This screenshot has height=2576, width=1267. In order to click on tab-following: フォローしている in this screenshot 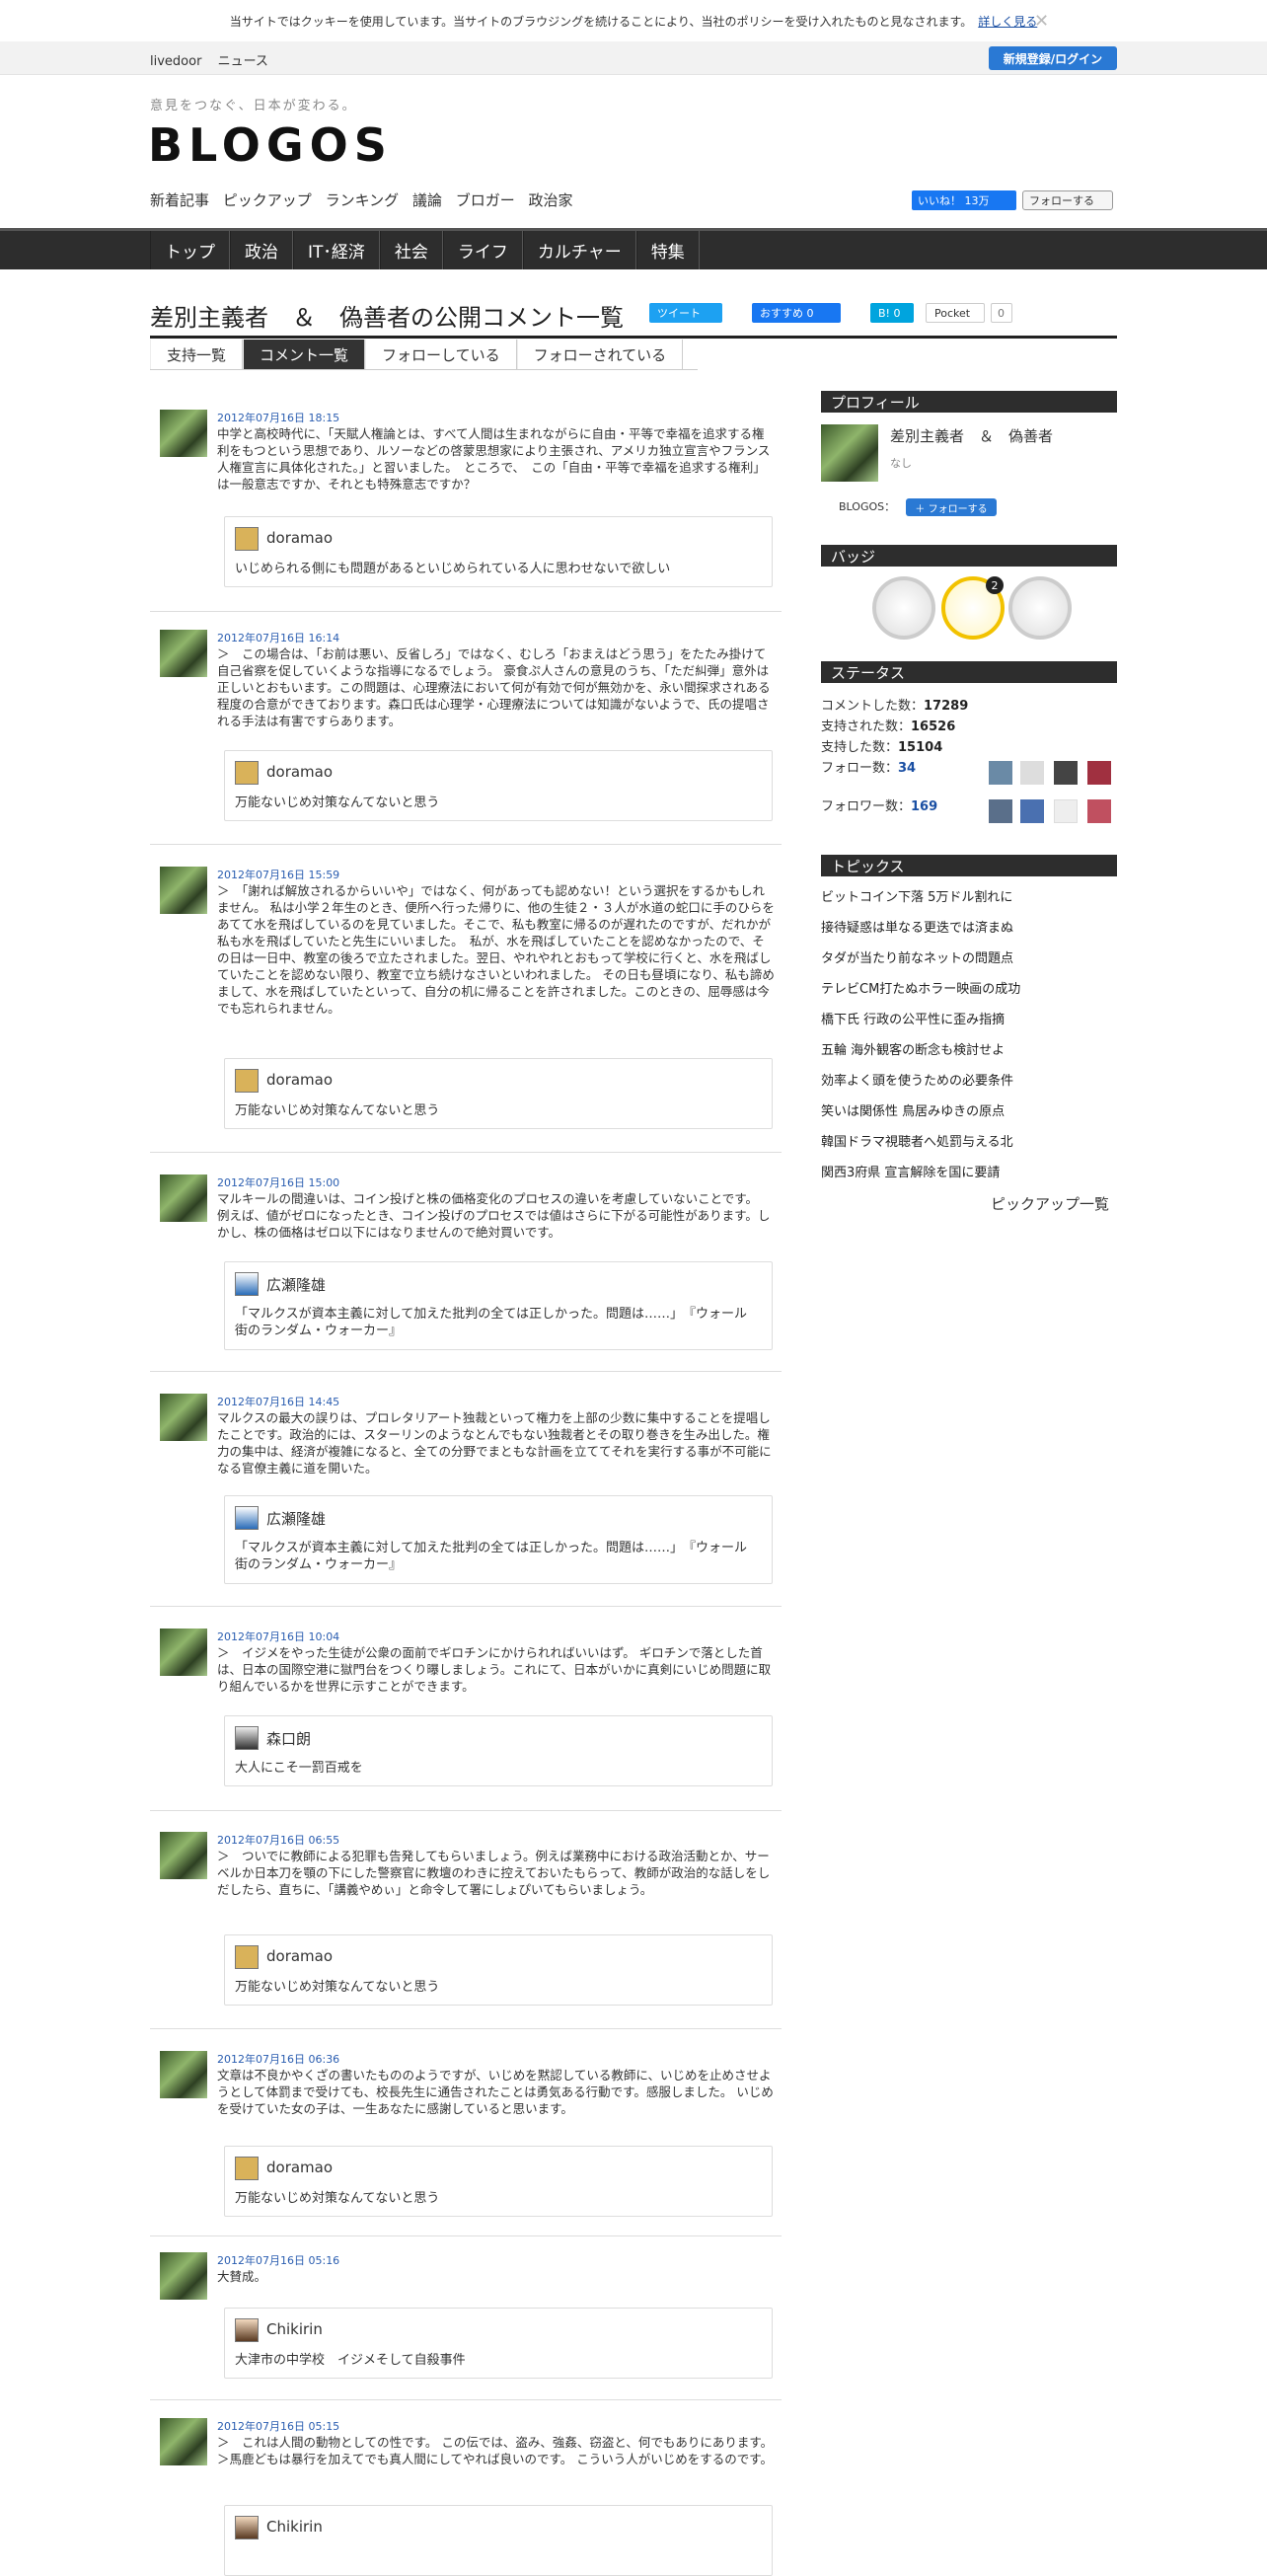, I will do `click(441, 355)`.